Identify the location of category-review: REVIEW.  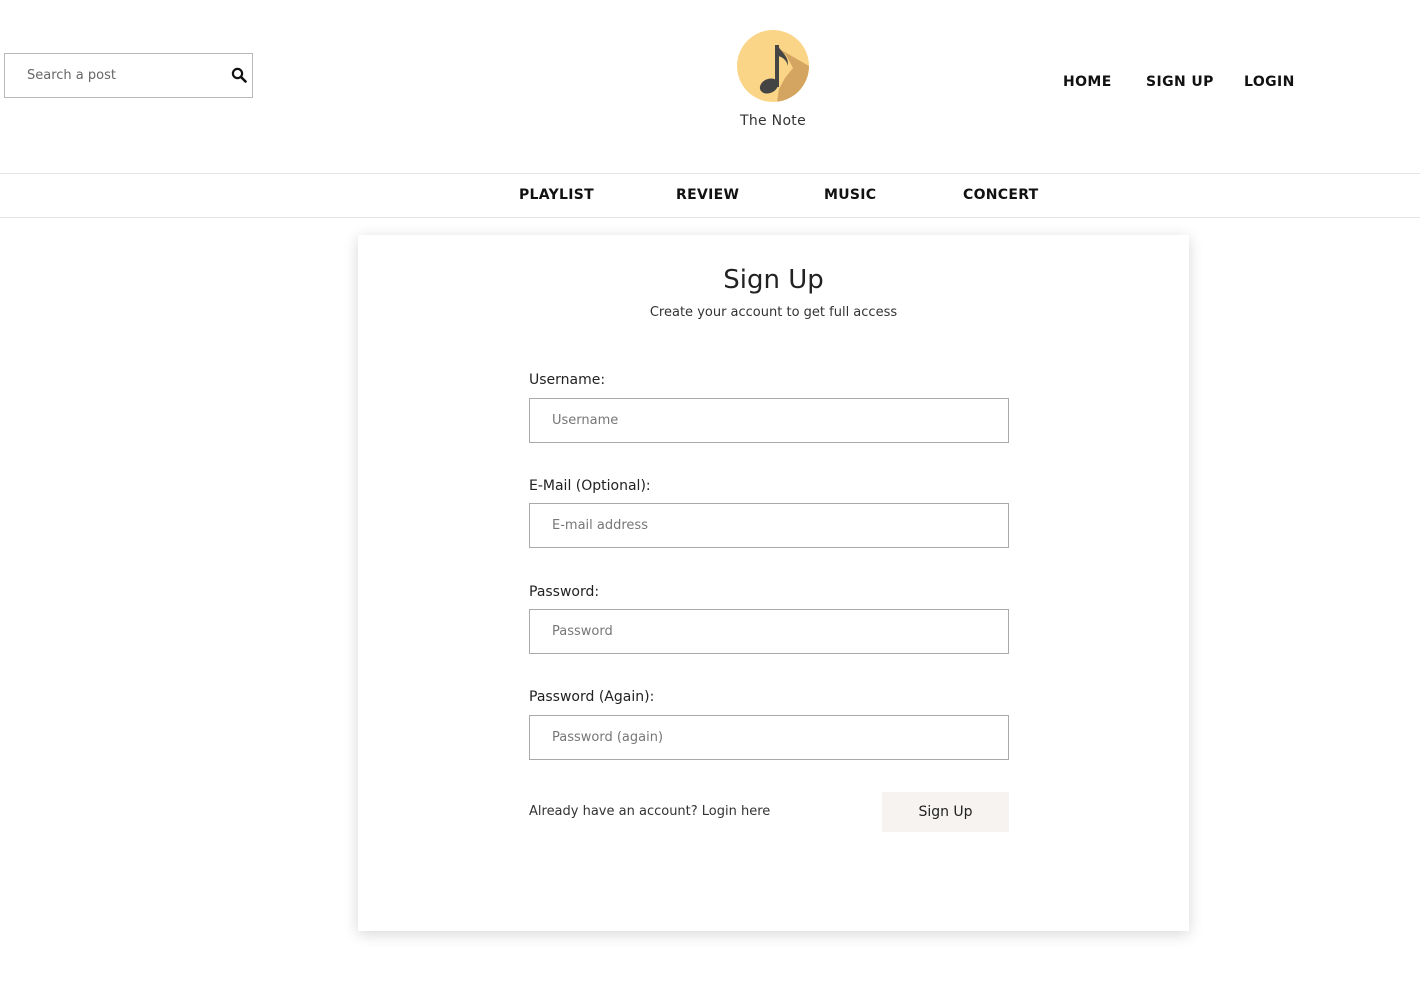
(707, 195).